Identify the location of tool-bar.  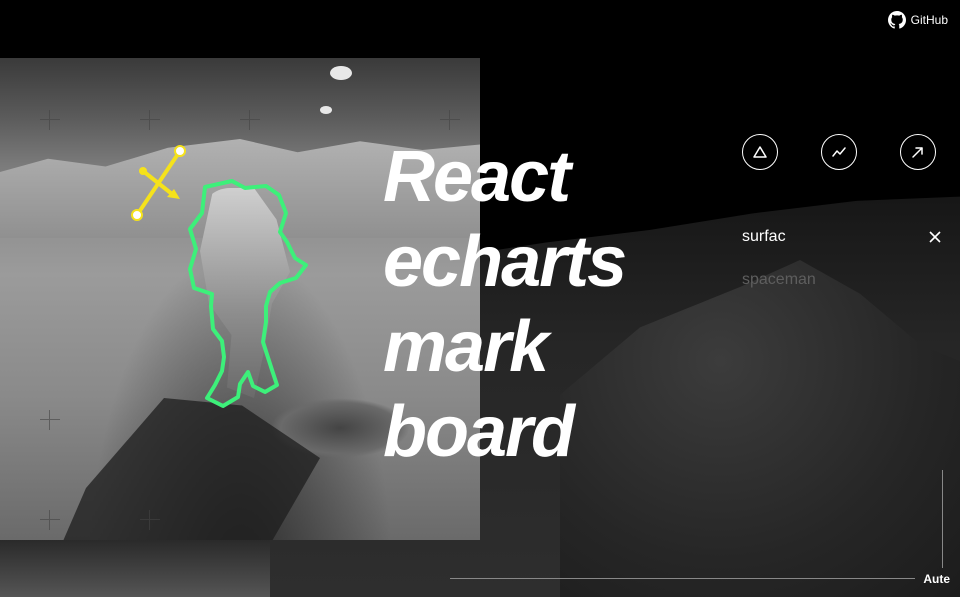
(839, 152).